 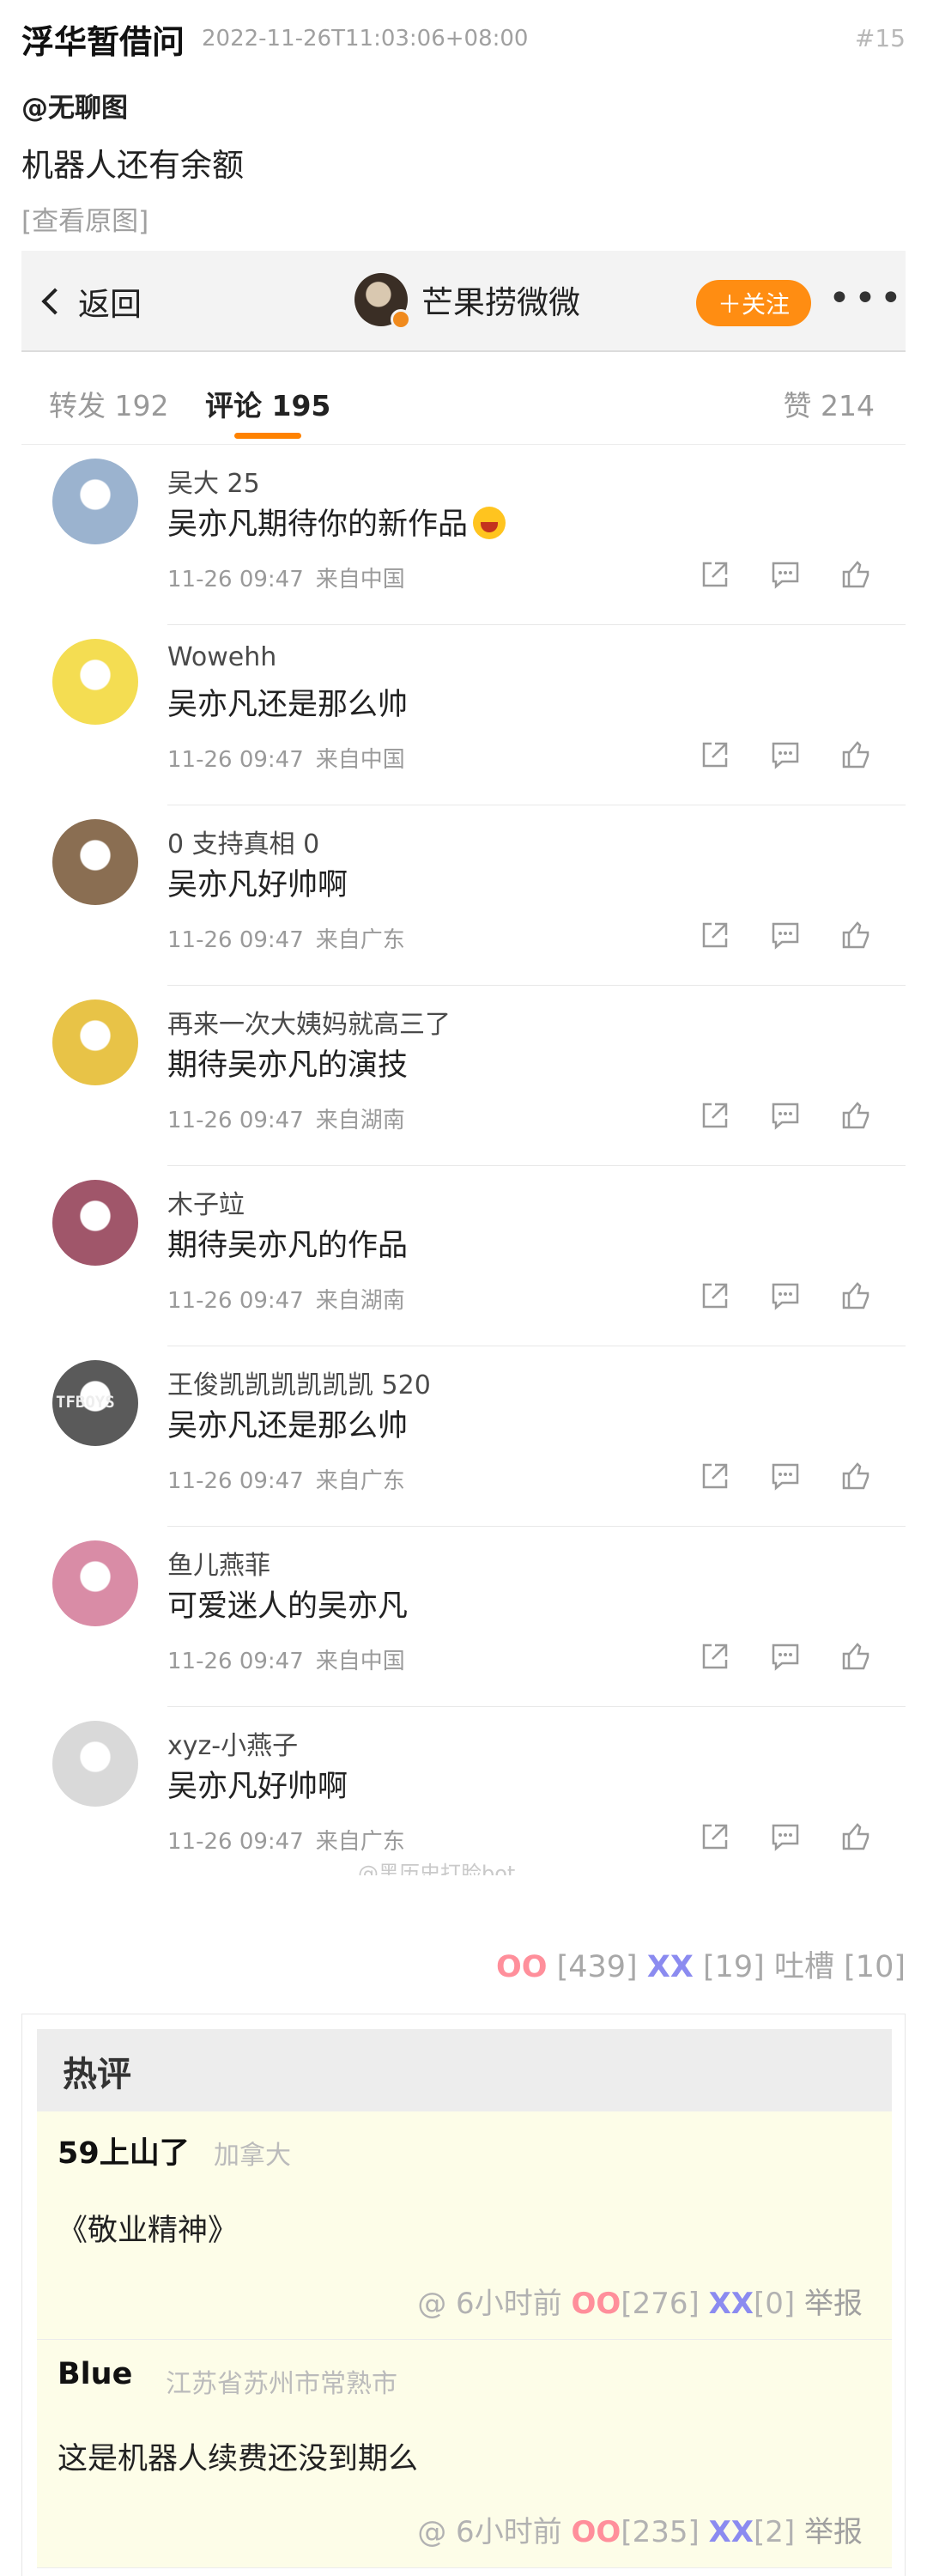 I want to click on view-original-link: [查看原图], so click(x=84, y=218).